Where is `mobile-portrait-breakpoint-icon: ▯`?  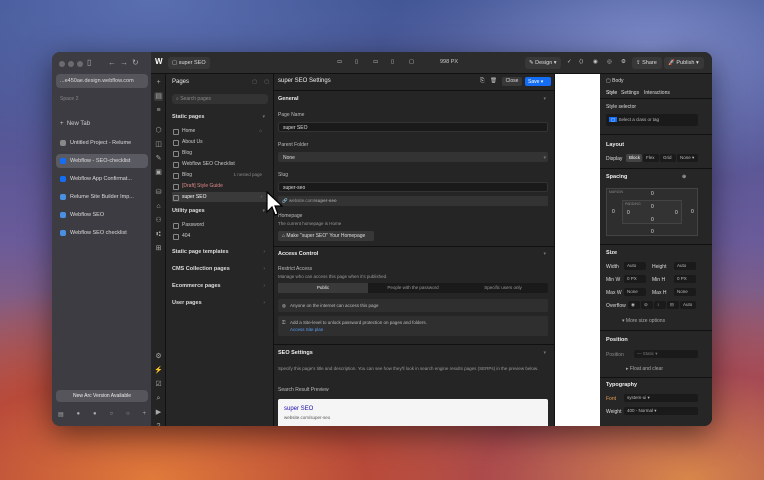
mobile-portrait-breakpoint-icon: ▯ is located at coordinates (392, 62).